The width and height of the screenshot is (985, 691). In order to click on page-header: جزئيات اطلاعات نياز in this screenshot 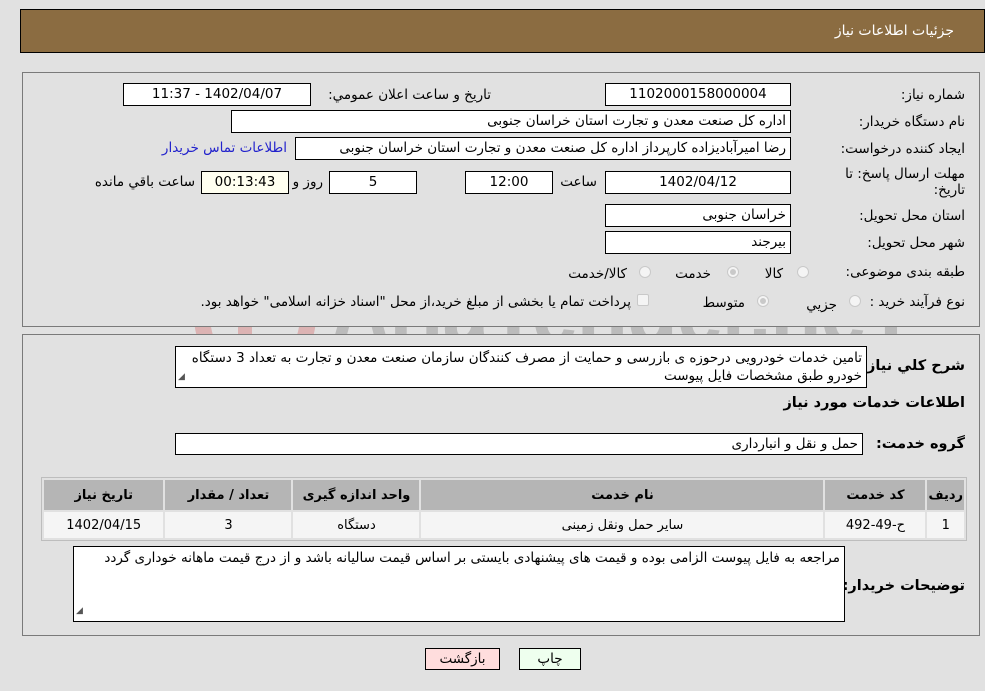, I will do `click(502, 31)`.